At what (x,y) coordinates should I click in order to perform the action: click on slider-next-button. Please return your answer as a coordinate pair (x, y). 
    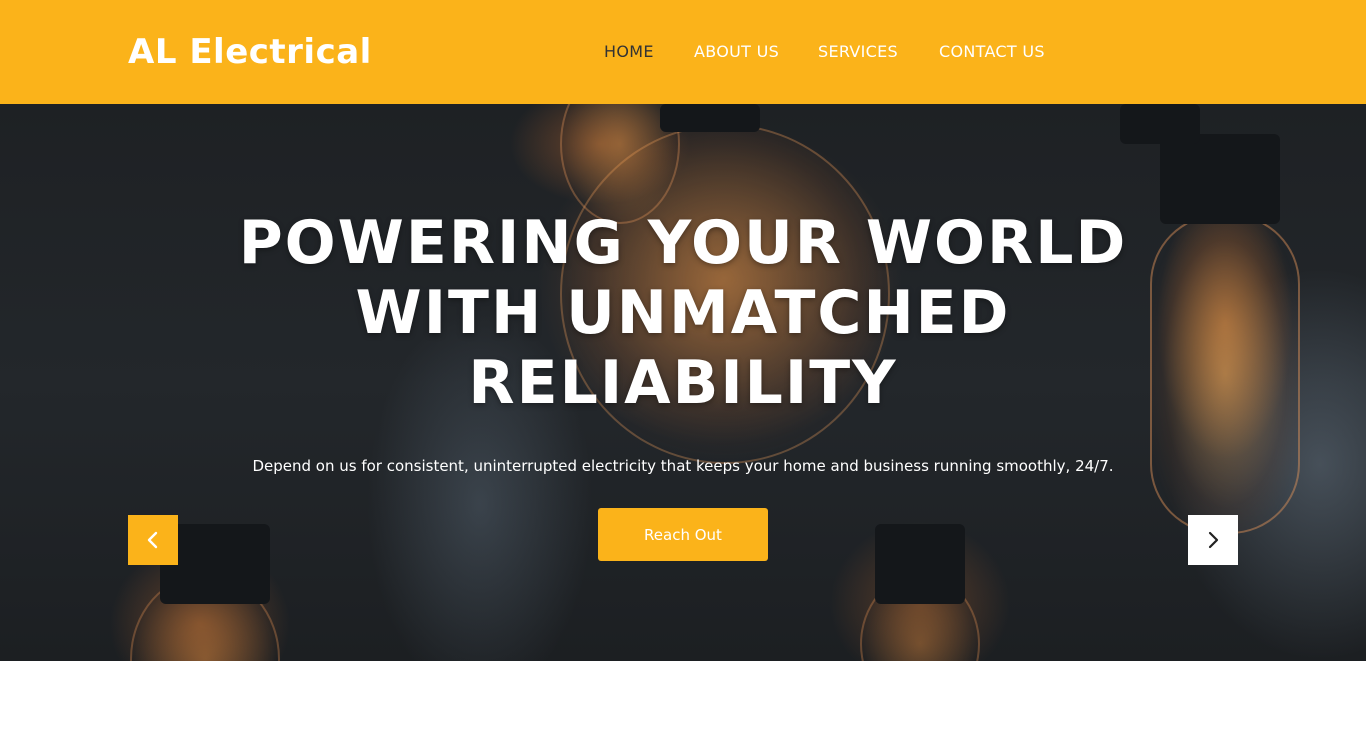
    Looking at the image, I should click on (1213, 540).